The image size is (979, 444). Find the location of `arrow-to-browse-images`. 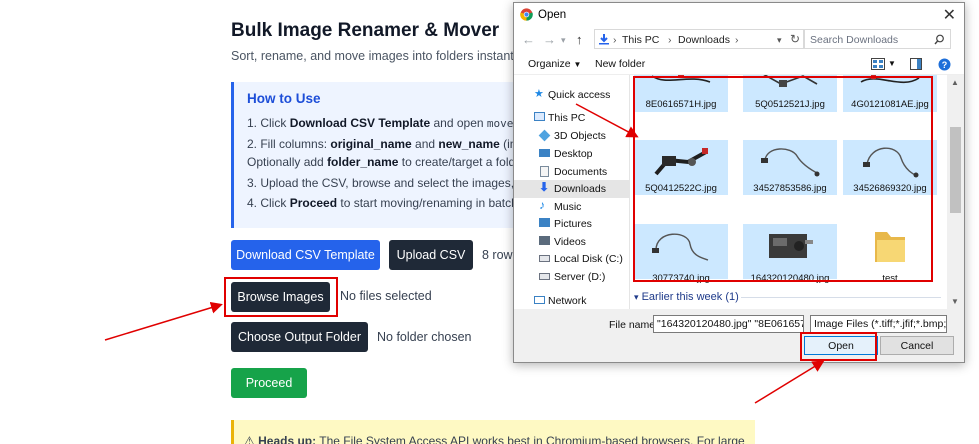

arrow-to-browse-images is located at coordinates (163, 321).